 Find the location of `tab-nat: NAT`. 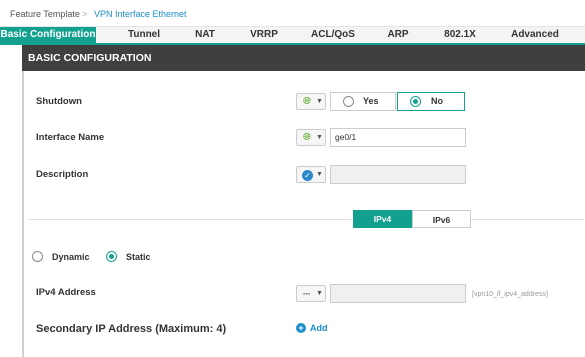

tab-nat: NAT is located at coordinates (205, 35).